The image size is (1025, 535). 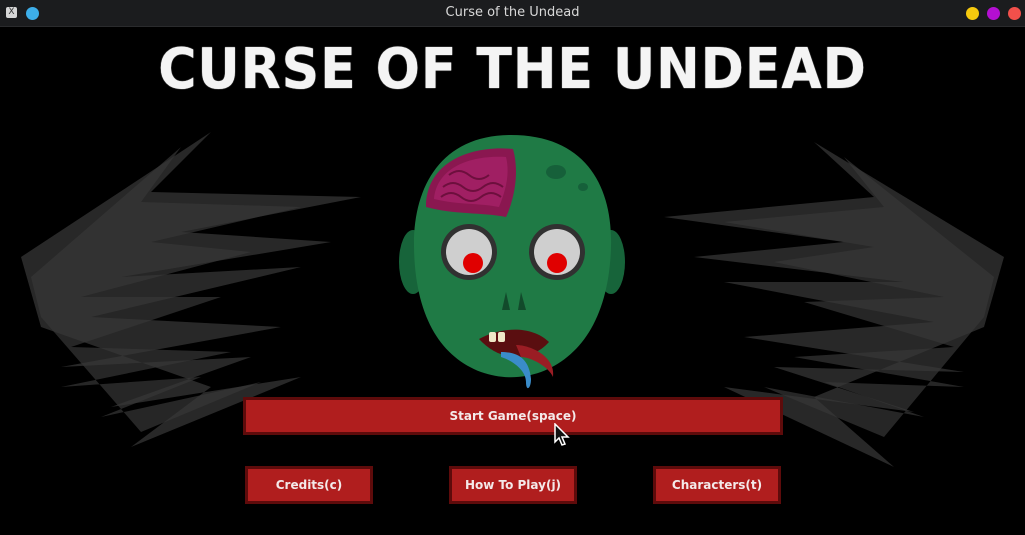 I want to click on zombie-head, so click(x=512, y=262).